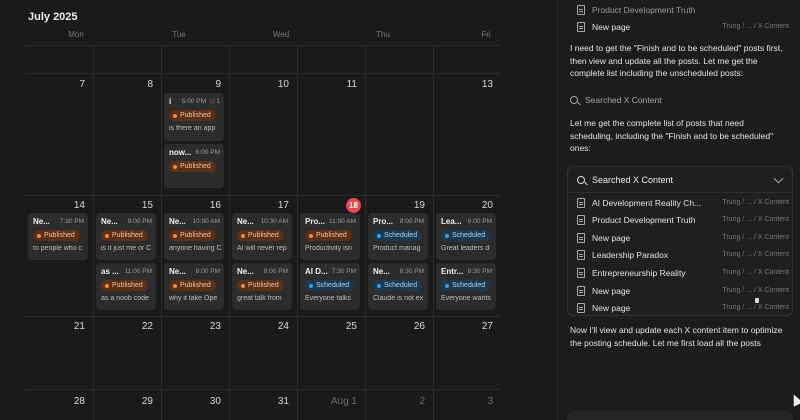 The image size is (800, 420). I want to click on day-cell-29: 29, so click(123, 401).